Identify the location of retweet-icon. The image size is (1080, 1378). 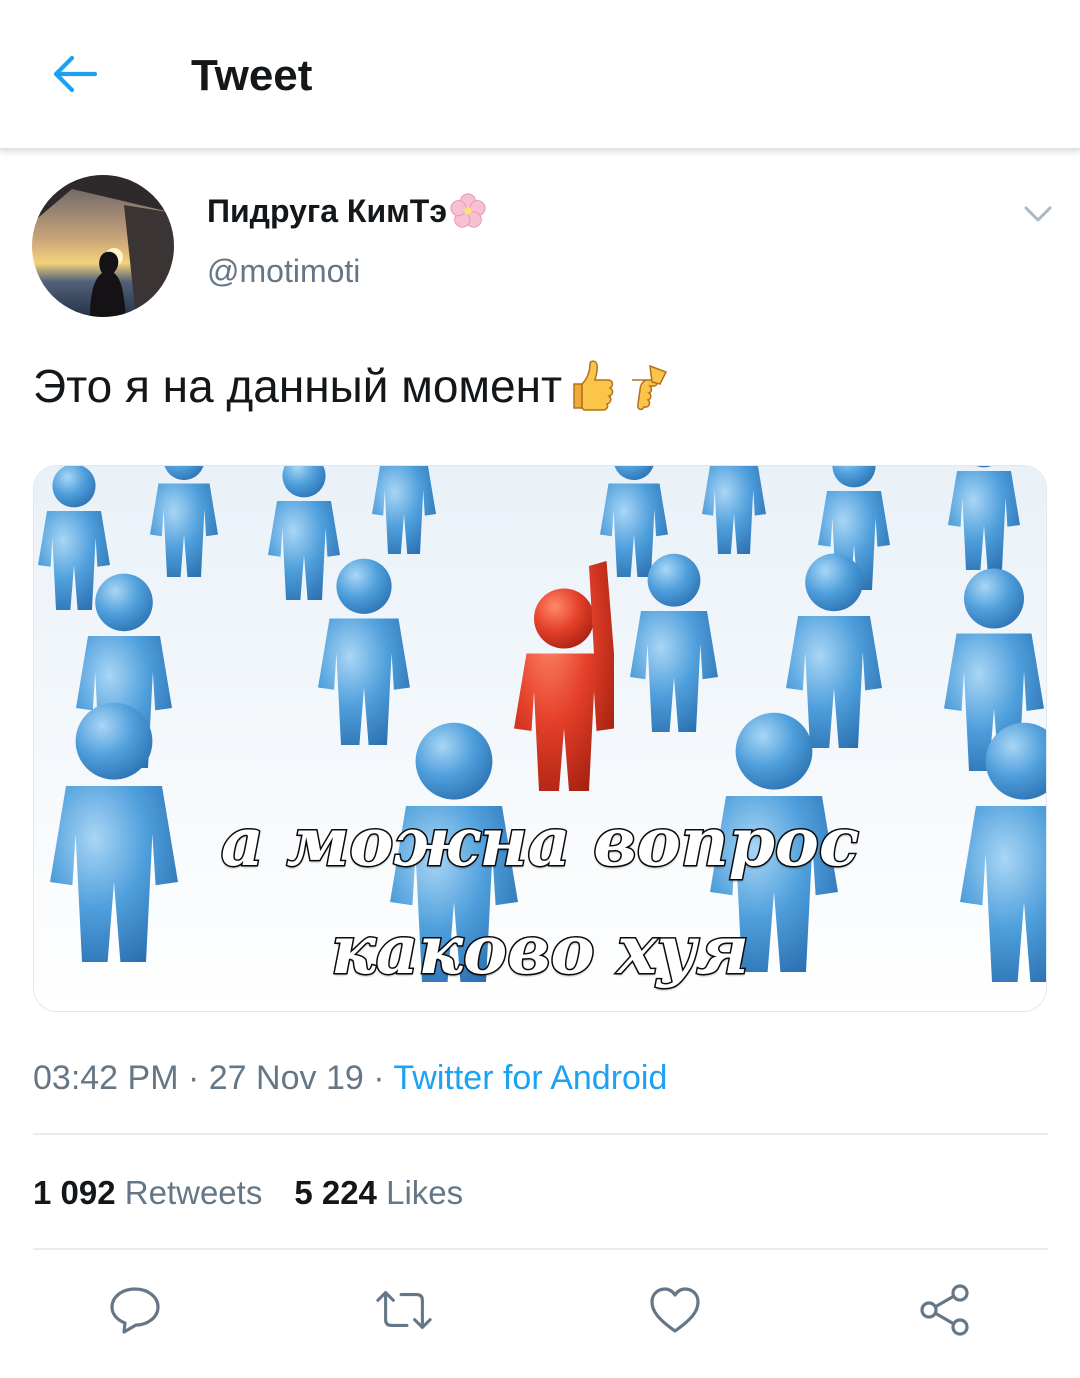
(404, 1310).